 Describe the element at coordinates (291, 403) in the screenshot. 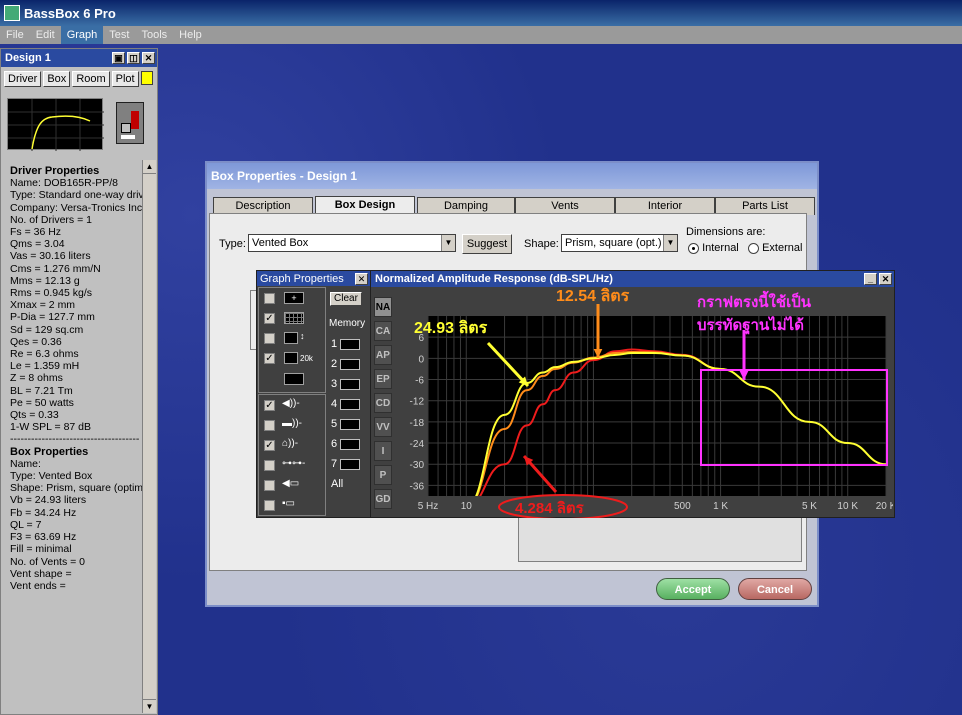

I see `speaker-icon: ◀))-` at that location.